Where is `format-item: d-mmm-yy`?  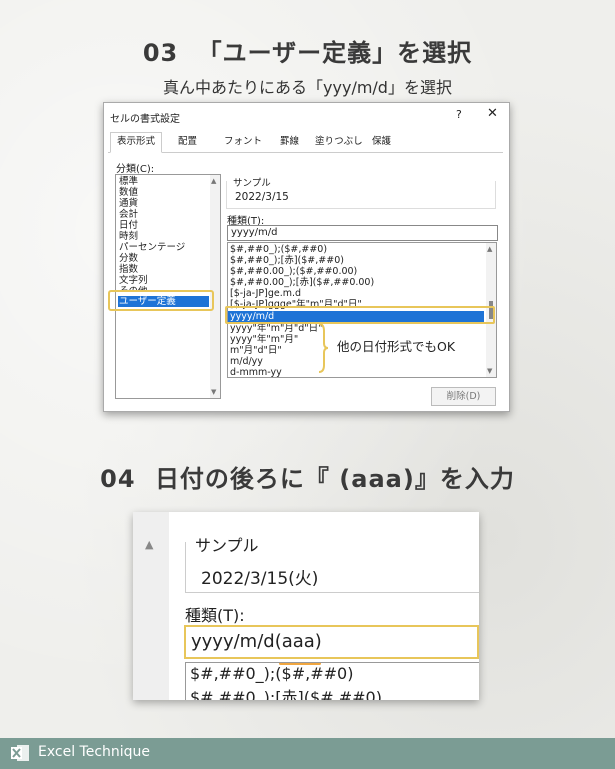 format-item: d-mmm-yy is located at coordinates (256, 372).